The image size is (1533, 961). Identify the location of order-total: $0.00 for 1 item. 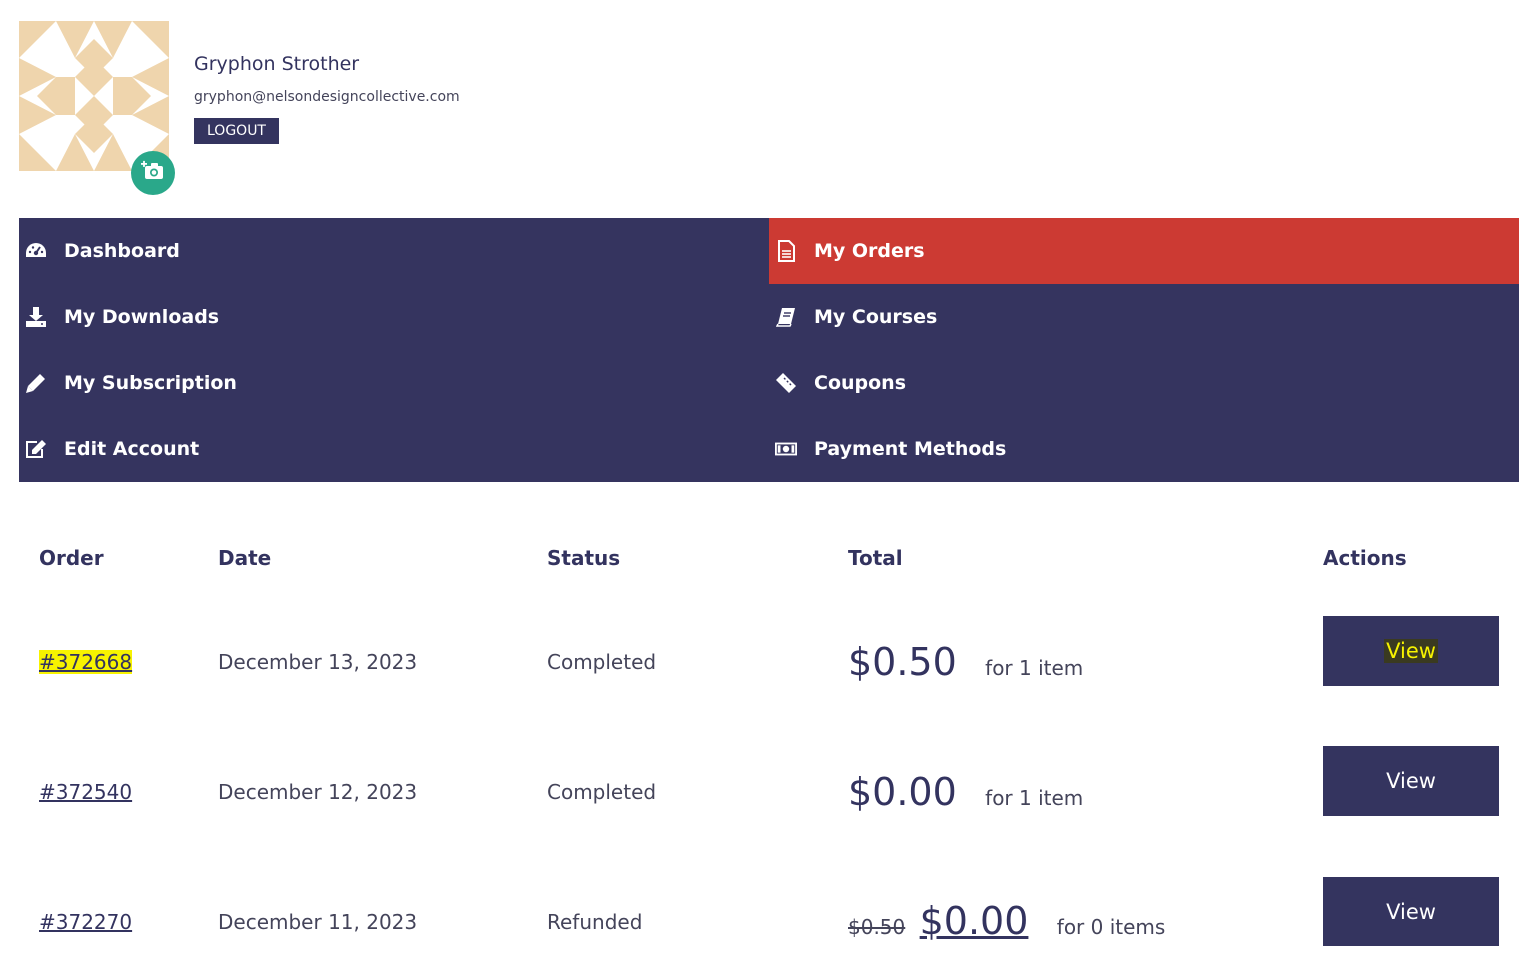
(965, 792).